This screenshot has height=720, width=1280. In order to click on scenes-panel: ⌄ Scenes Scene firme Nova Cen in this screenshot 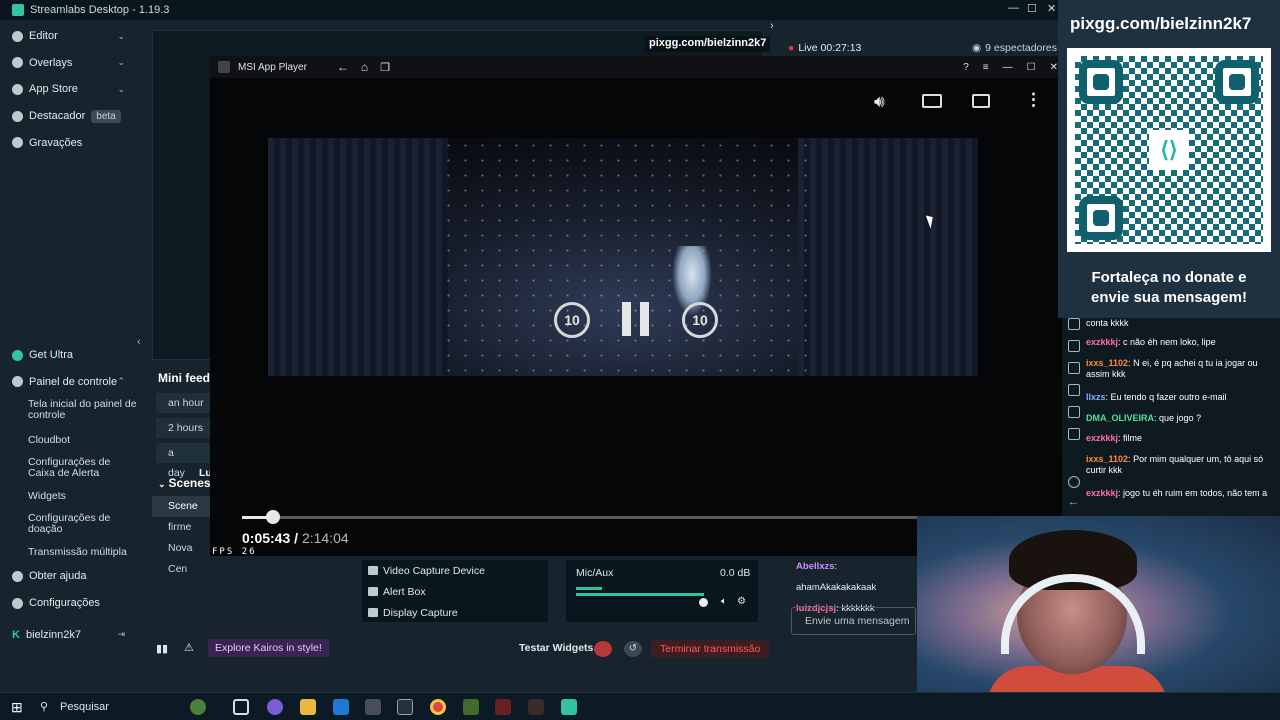, I will do `click(181, 524)`.